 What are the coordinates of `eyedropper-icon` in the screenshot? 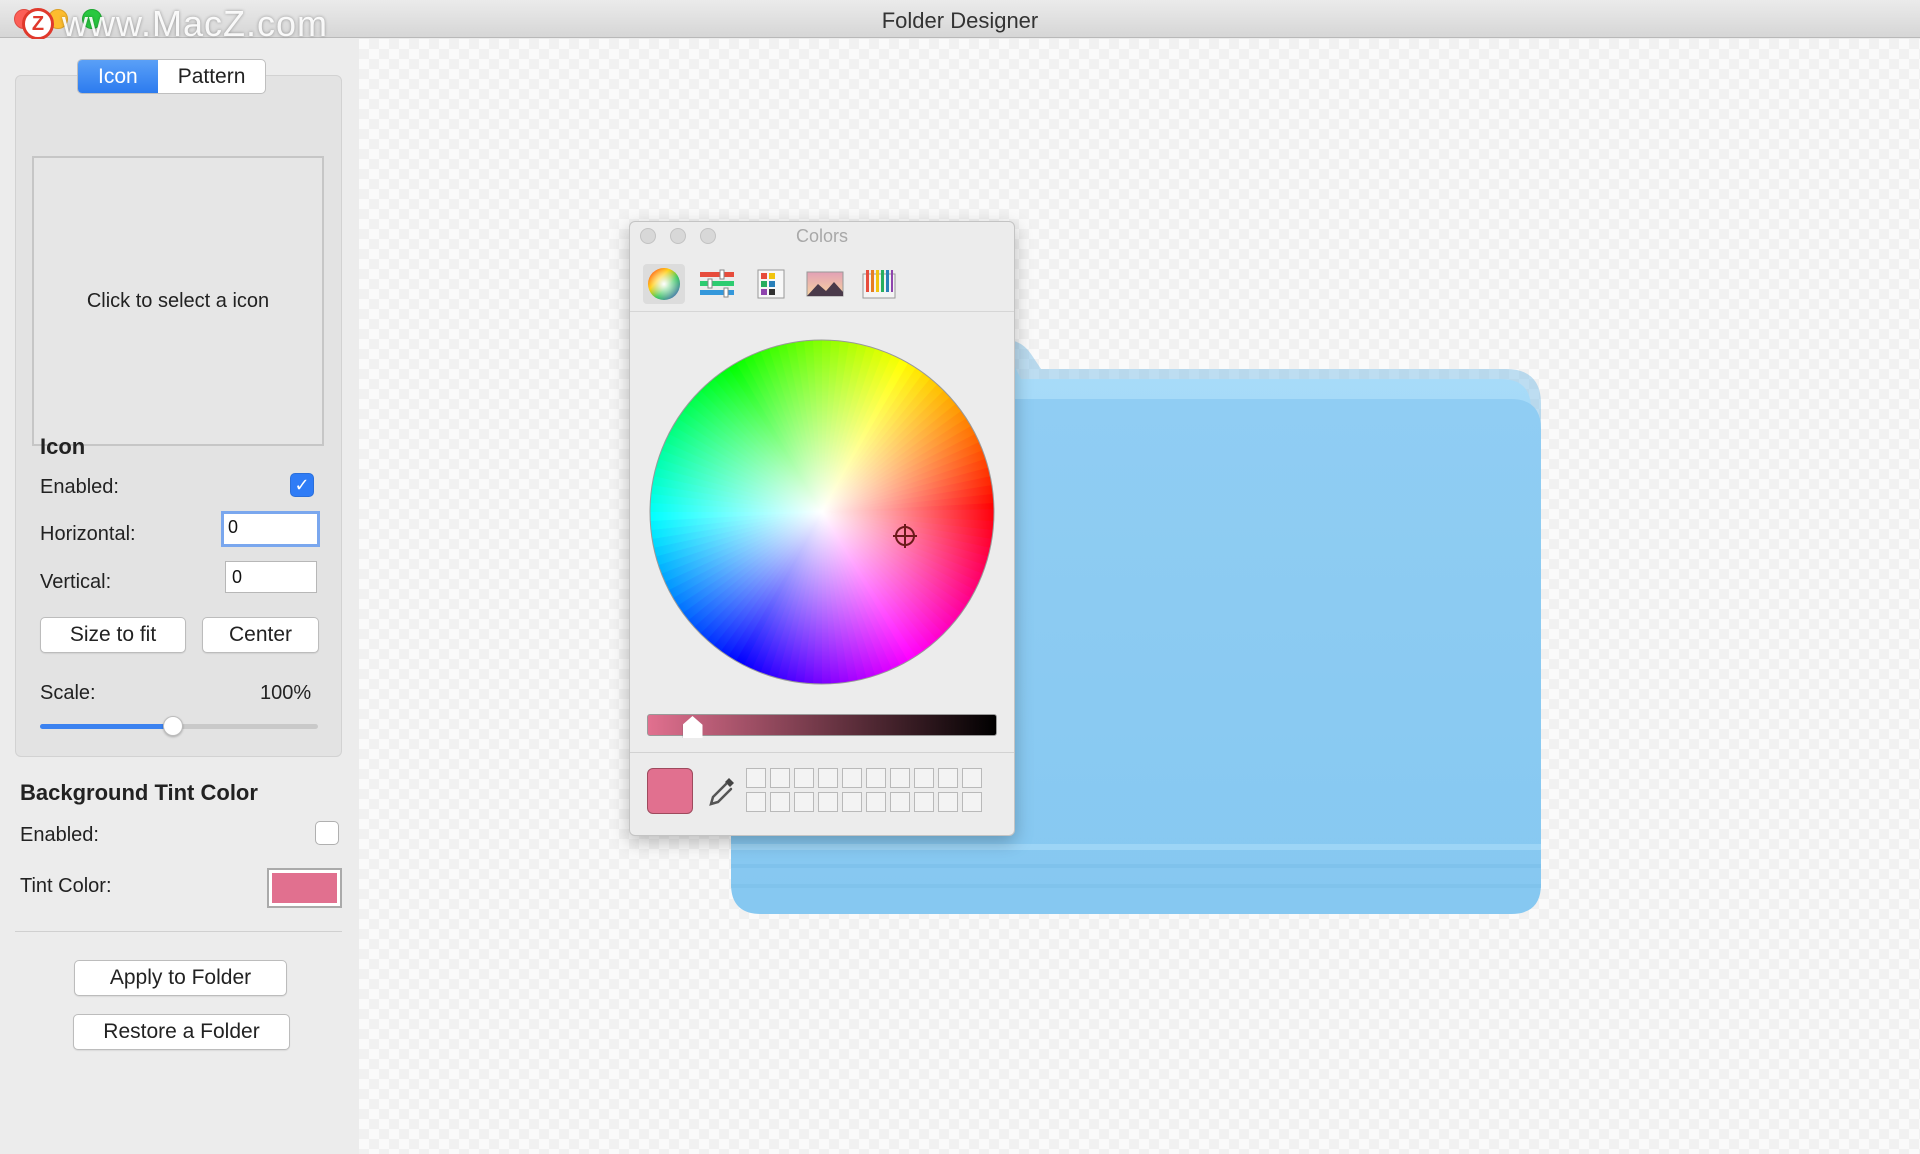 It's located at (722, 792).